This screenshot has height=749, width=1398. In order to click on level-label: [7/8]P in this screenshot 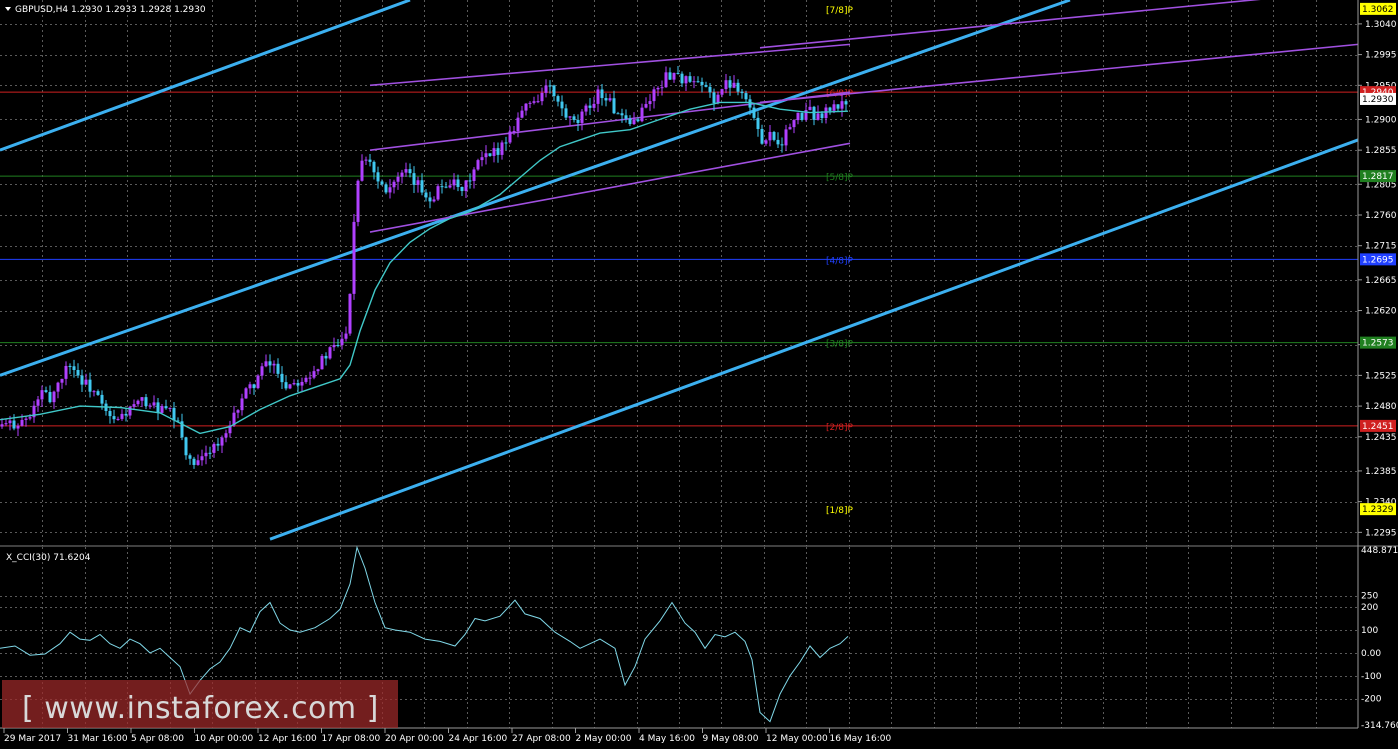, I will do `click(840, 11)`.